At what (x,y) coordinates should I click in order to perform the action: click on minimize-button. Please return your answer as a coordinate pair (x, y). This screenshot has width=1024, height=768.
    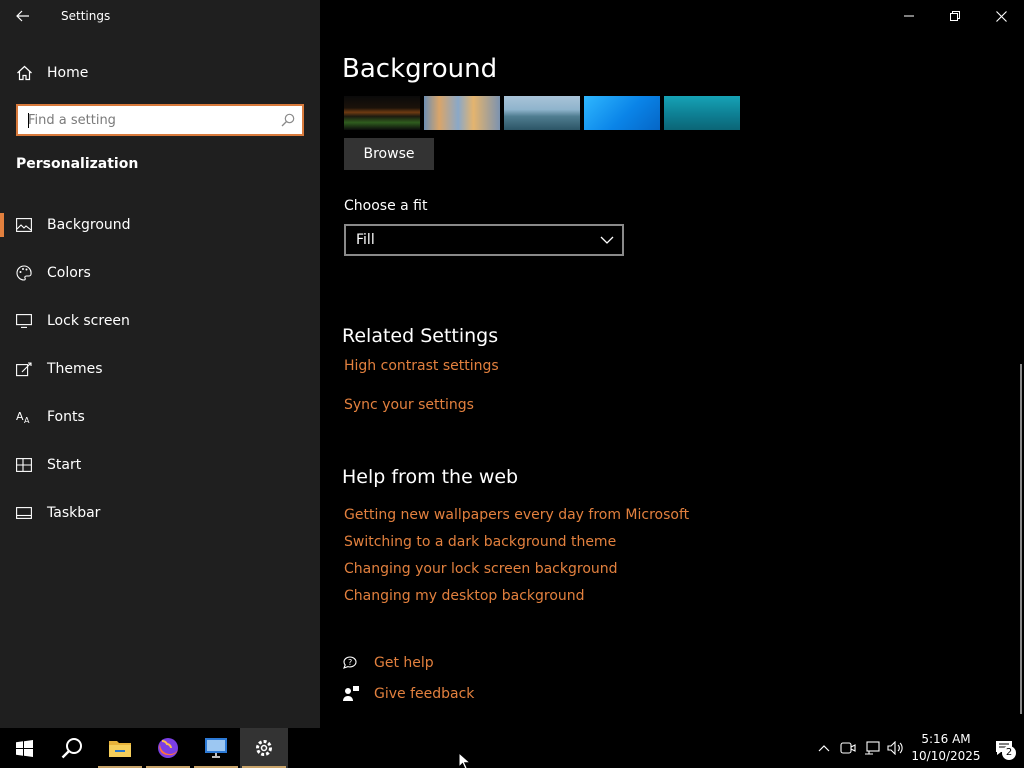
    Looking at the image, I should click on (909, 16).